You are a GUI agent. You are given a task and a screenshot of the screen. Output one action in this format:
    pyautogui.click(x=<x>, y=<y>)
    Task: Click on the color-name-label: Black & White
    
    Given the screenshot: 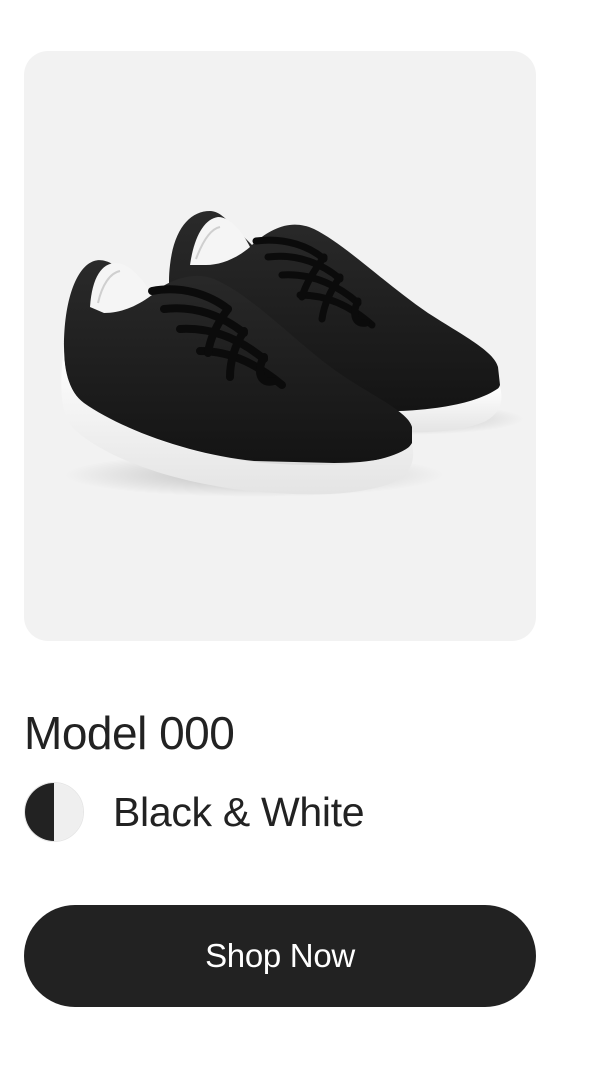 What is the action you would take?
    pyautogui.click(x=239, y=812)
    